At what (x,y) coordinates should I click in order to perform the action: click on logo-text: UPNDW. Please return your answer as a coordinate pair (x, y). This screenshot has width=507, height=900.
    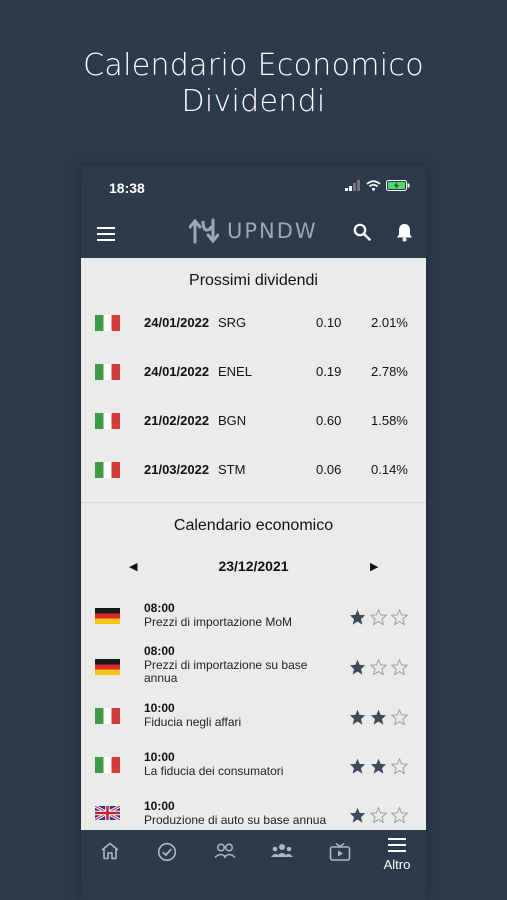
    Looking at the image, I should click on (272, 231).